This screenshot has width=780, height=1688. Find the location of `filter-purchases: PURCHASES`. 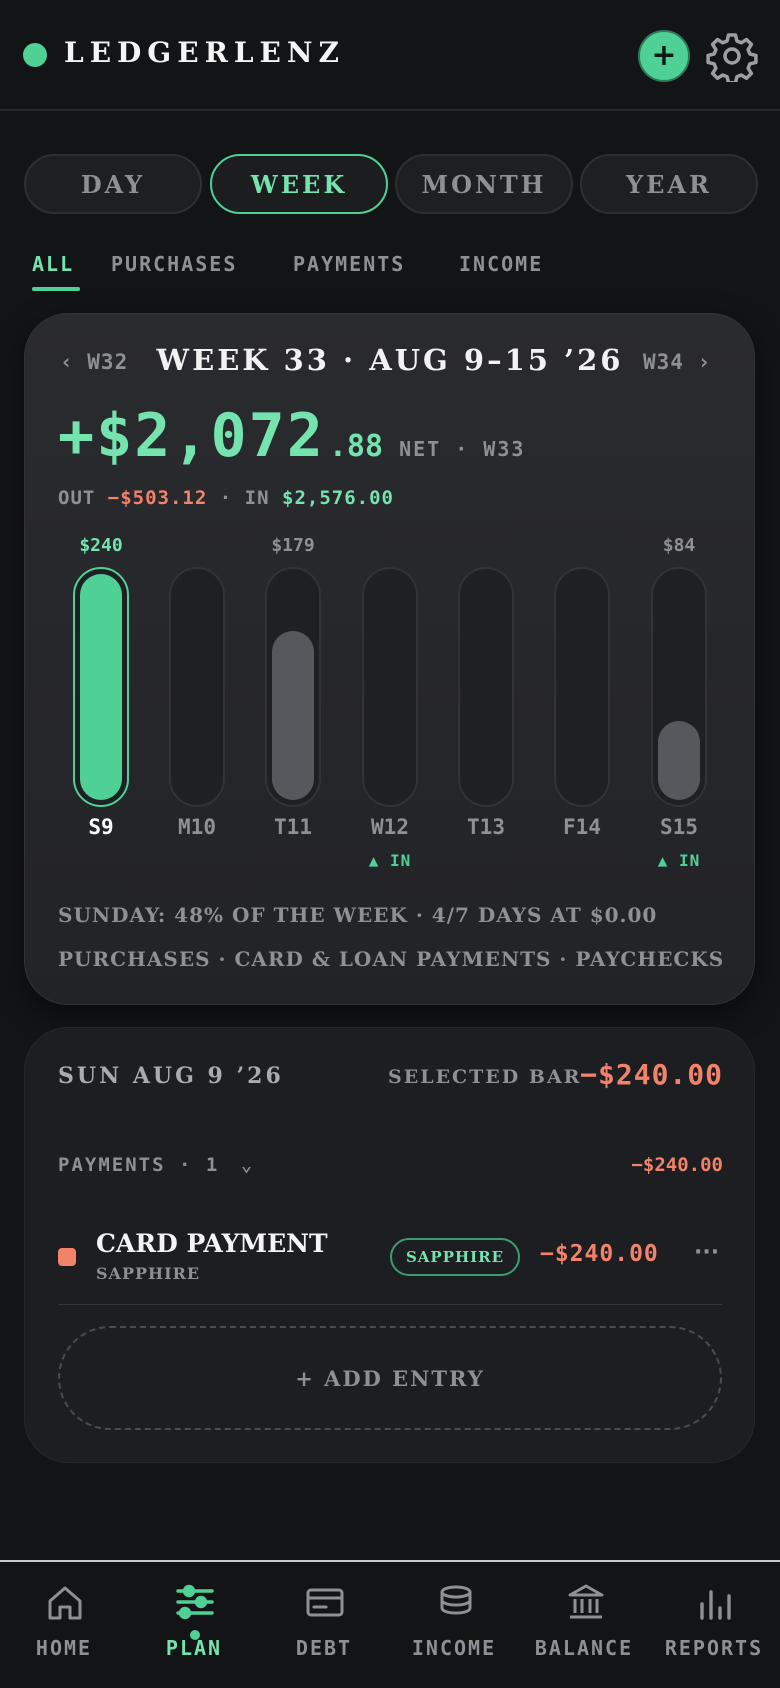

filter-purchases: PURCHASES is located at coordinates (174, 264).